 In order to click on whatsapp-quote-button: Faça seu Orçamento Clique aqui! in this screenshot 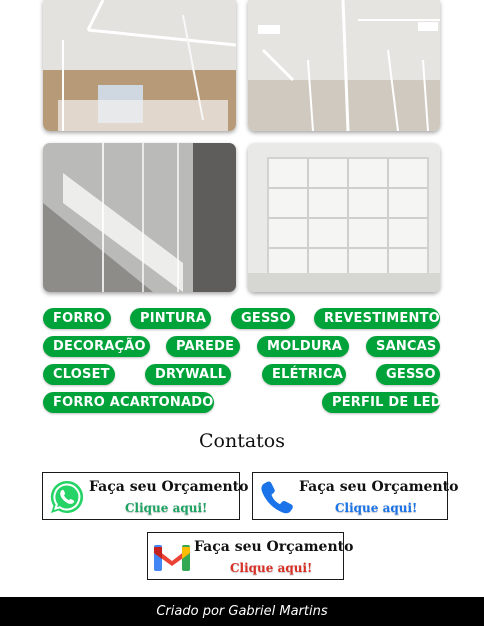, I will do `click(145, 496)`.